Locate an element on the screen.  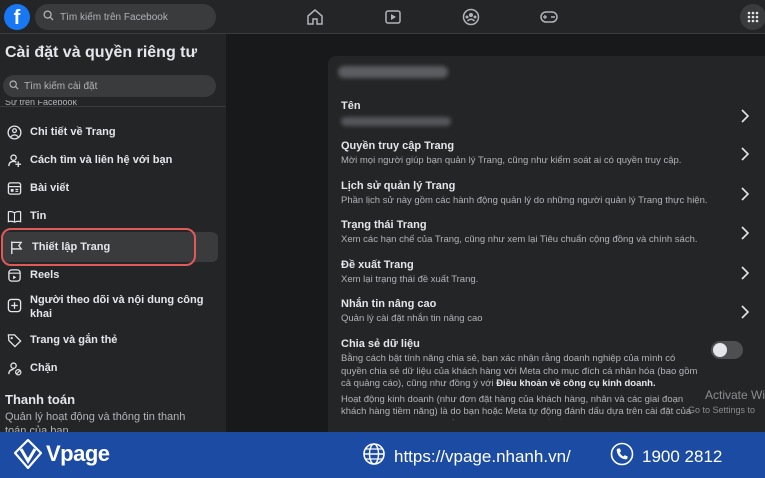
vpage-website-text: https://vpage.nhanh.vn/ is located at coordinates (482, 456).